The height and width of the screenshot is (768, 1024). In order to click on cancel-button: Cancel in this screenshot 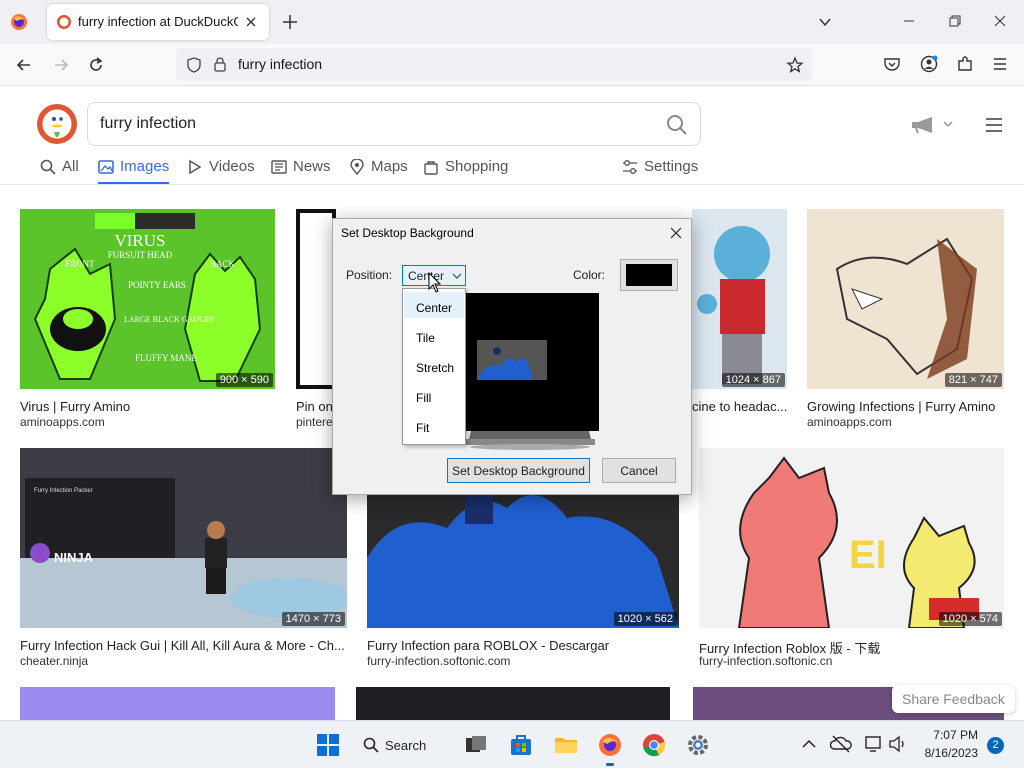, I will do `click(639, 470)`.